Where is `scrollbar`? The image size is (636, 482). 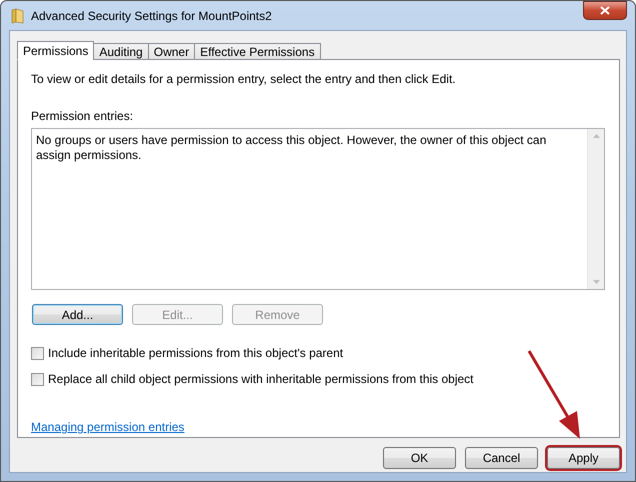
scrollbar is located at coordinates (595, 209).